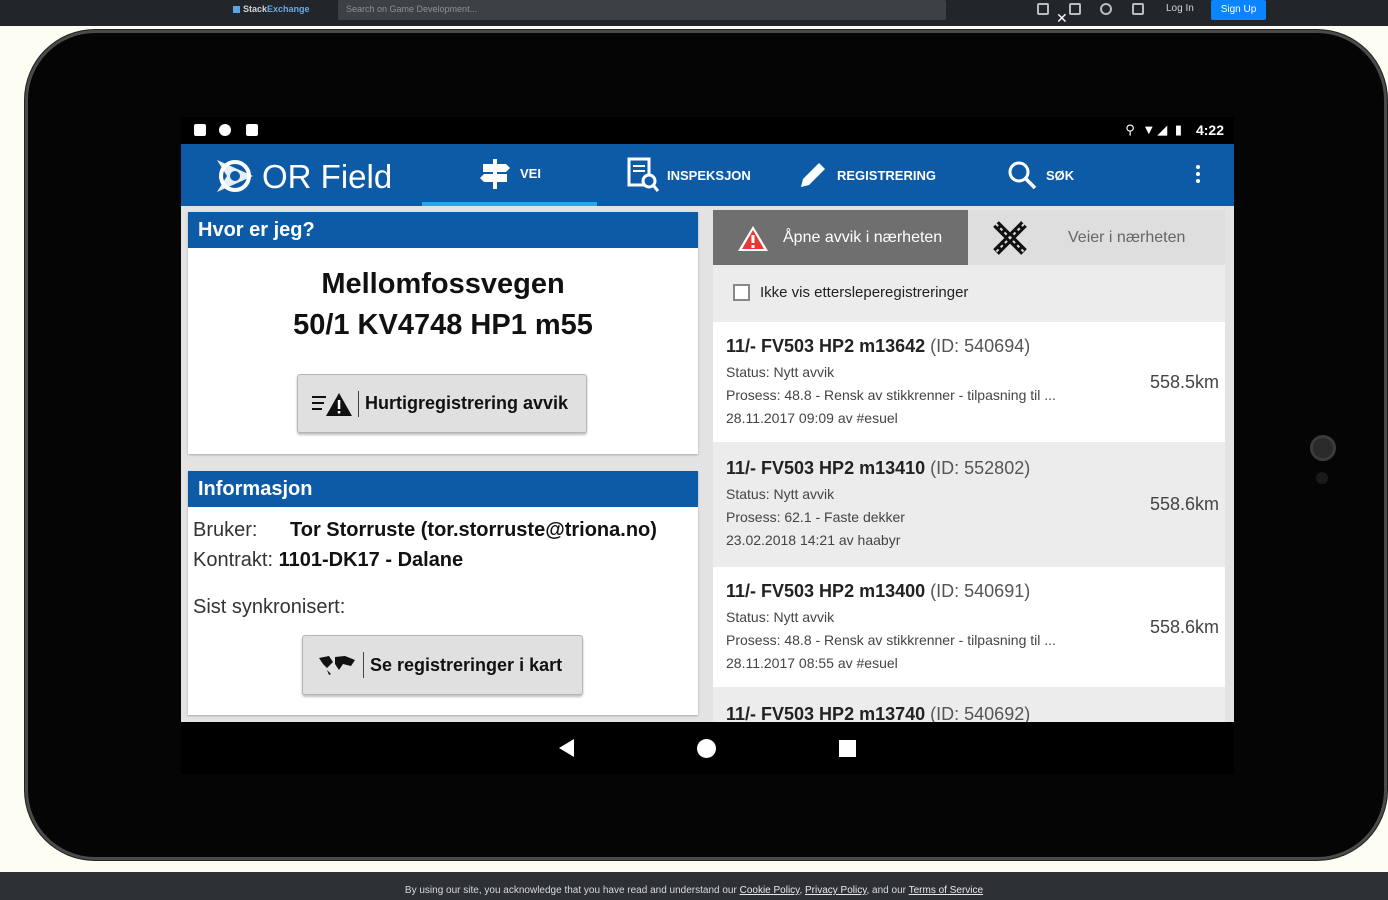  I want to click on quick-registration-label: Hurtigregistrering avvik, so click(467, 403).